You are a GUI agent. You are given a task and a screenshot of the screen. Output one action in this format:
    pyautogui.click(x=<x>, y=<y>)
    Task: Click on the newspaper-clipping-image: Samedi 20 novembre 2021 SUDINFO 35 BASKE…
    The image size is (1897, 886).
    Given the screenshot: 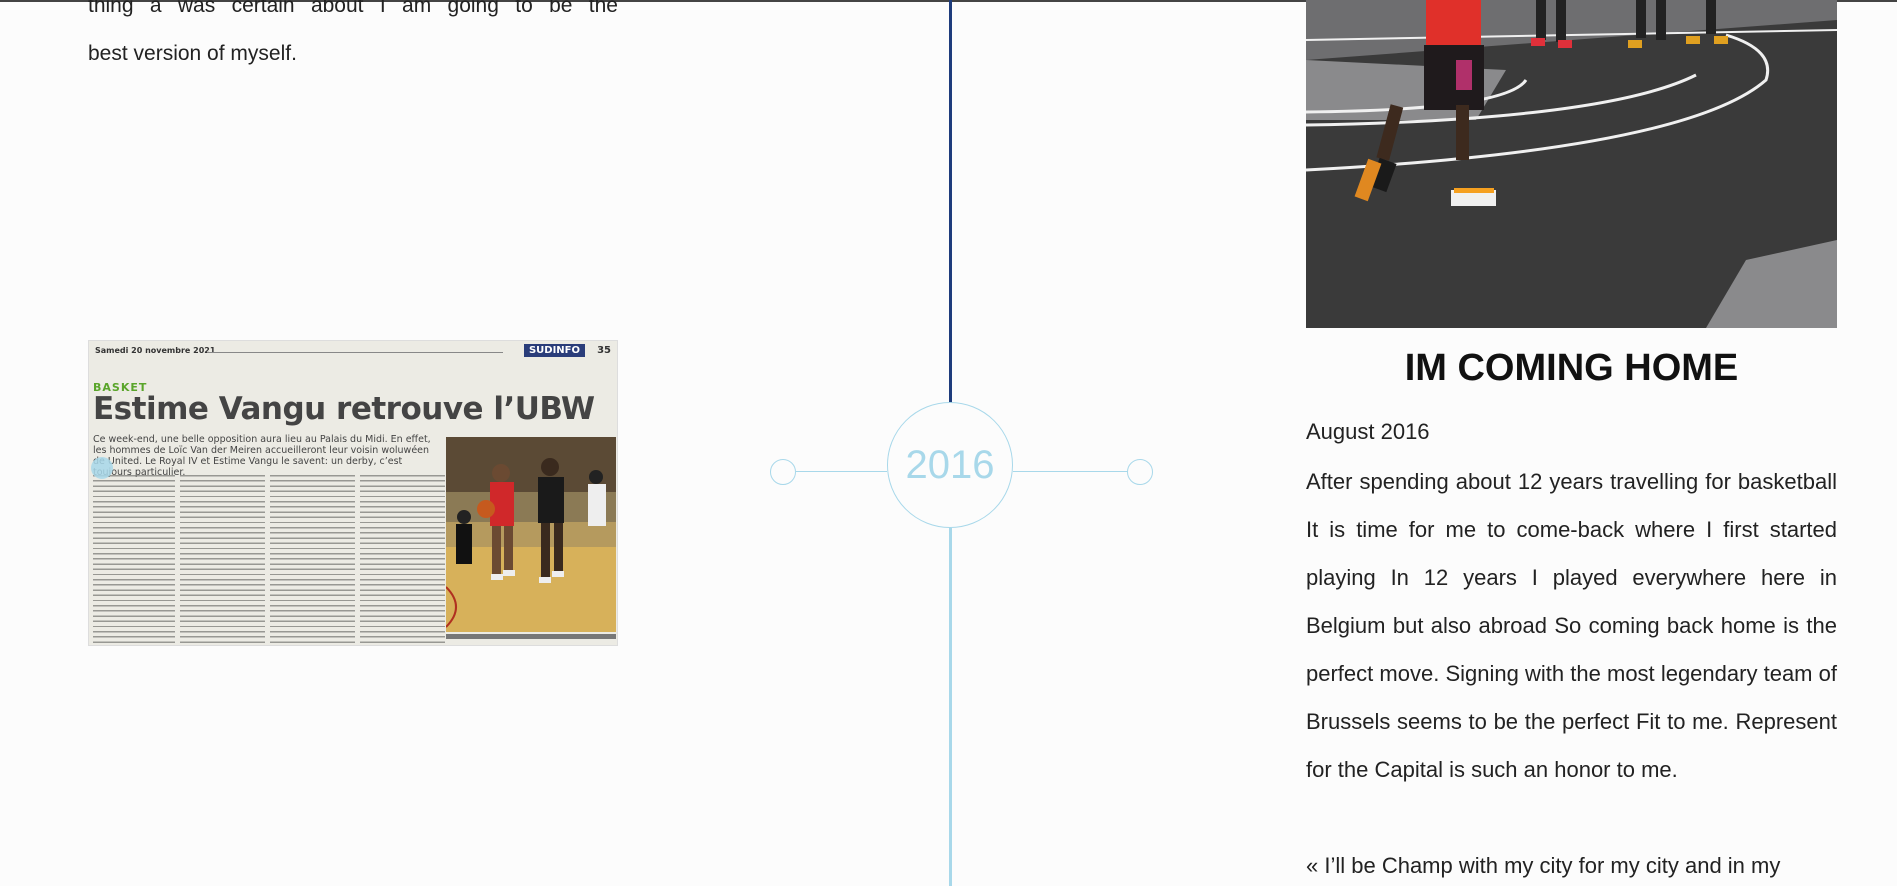 What is the action you would take?
    pyautogui.click(x=353, y=493)
    